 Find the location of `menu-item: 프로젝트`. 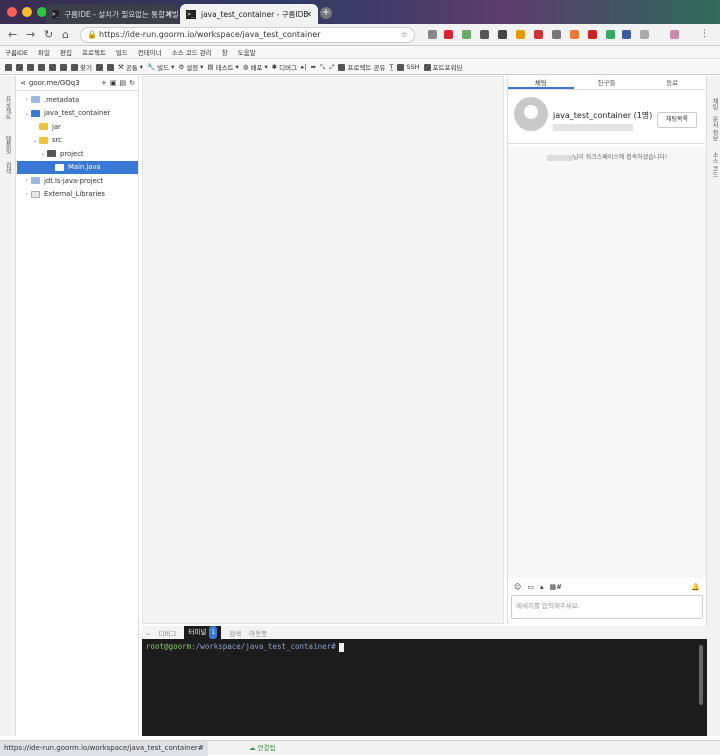

menu-item: 프로젝트 is located at coordinates (94, 52).